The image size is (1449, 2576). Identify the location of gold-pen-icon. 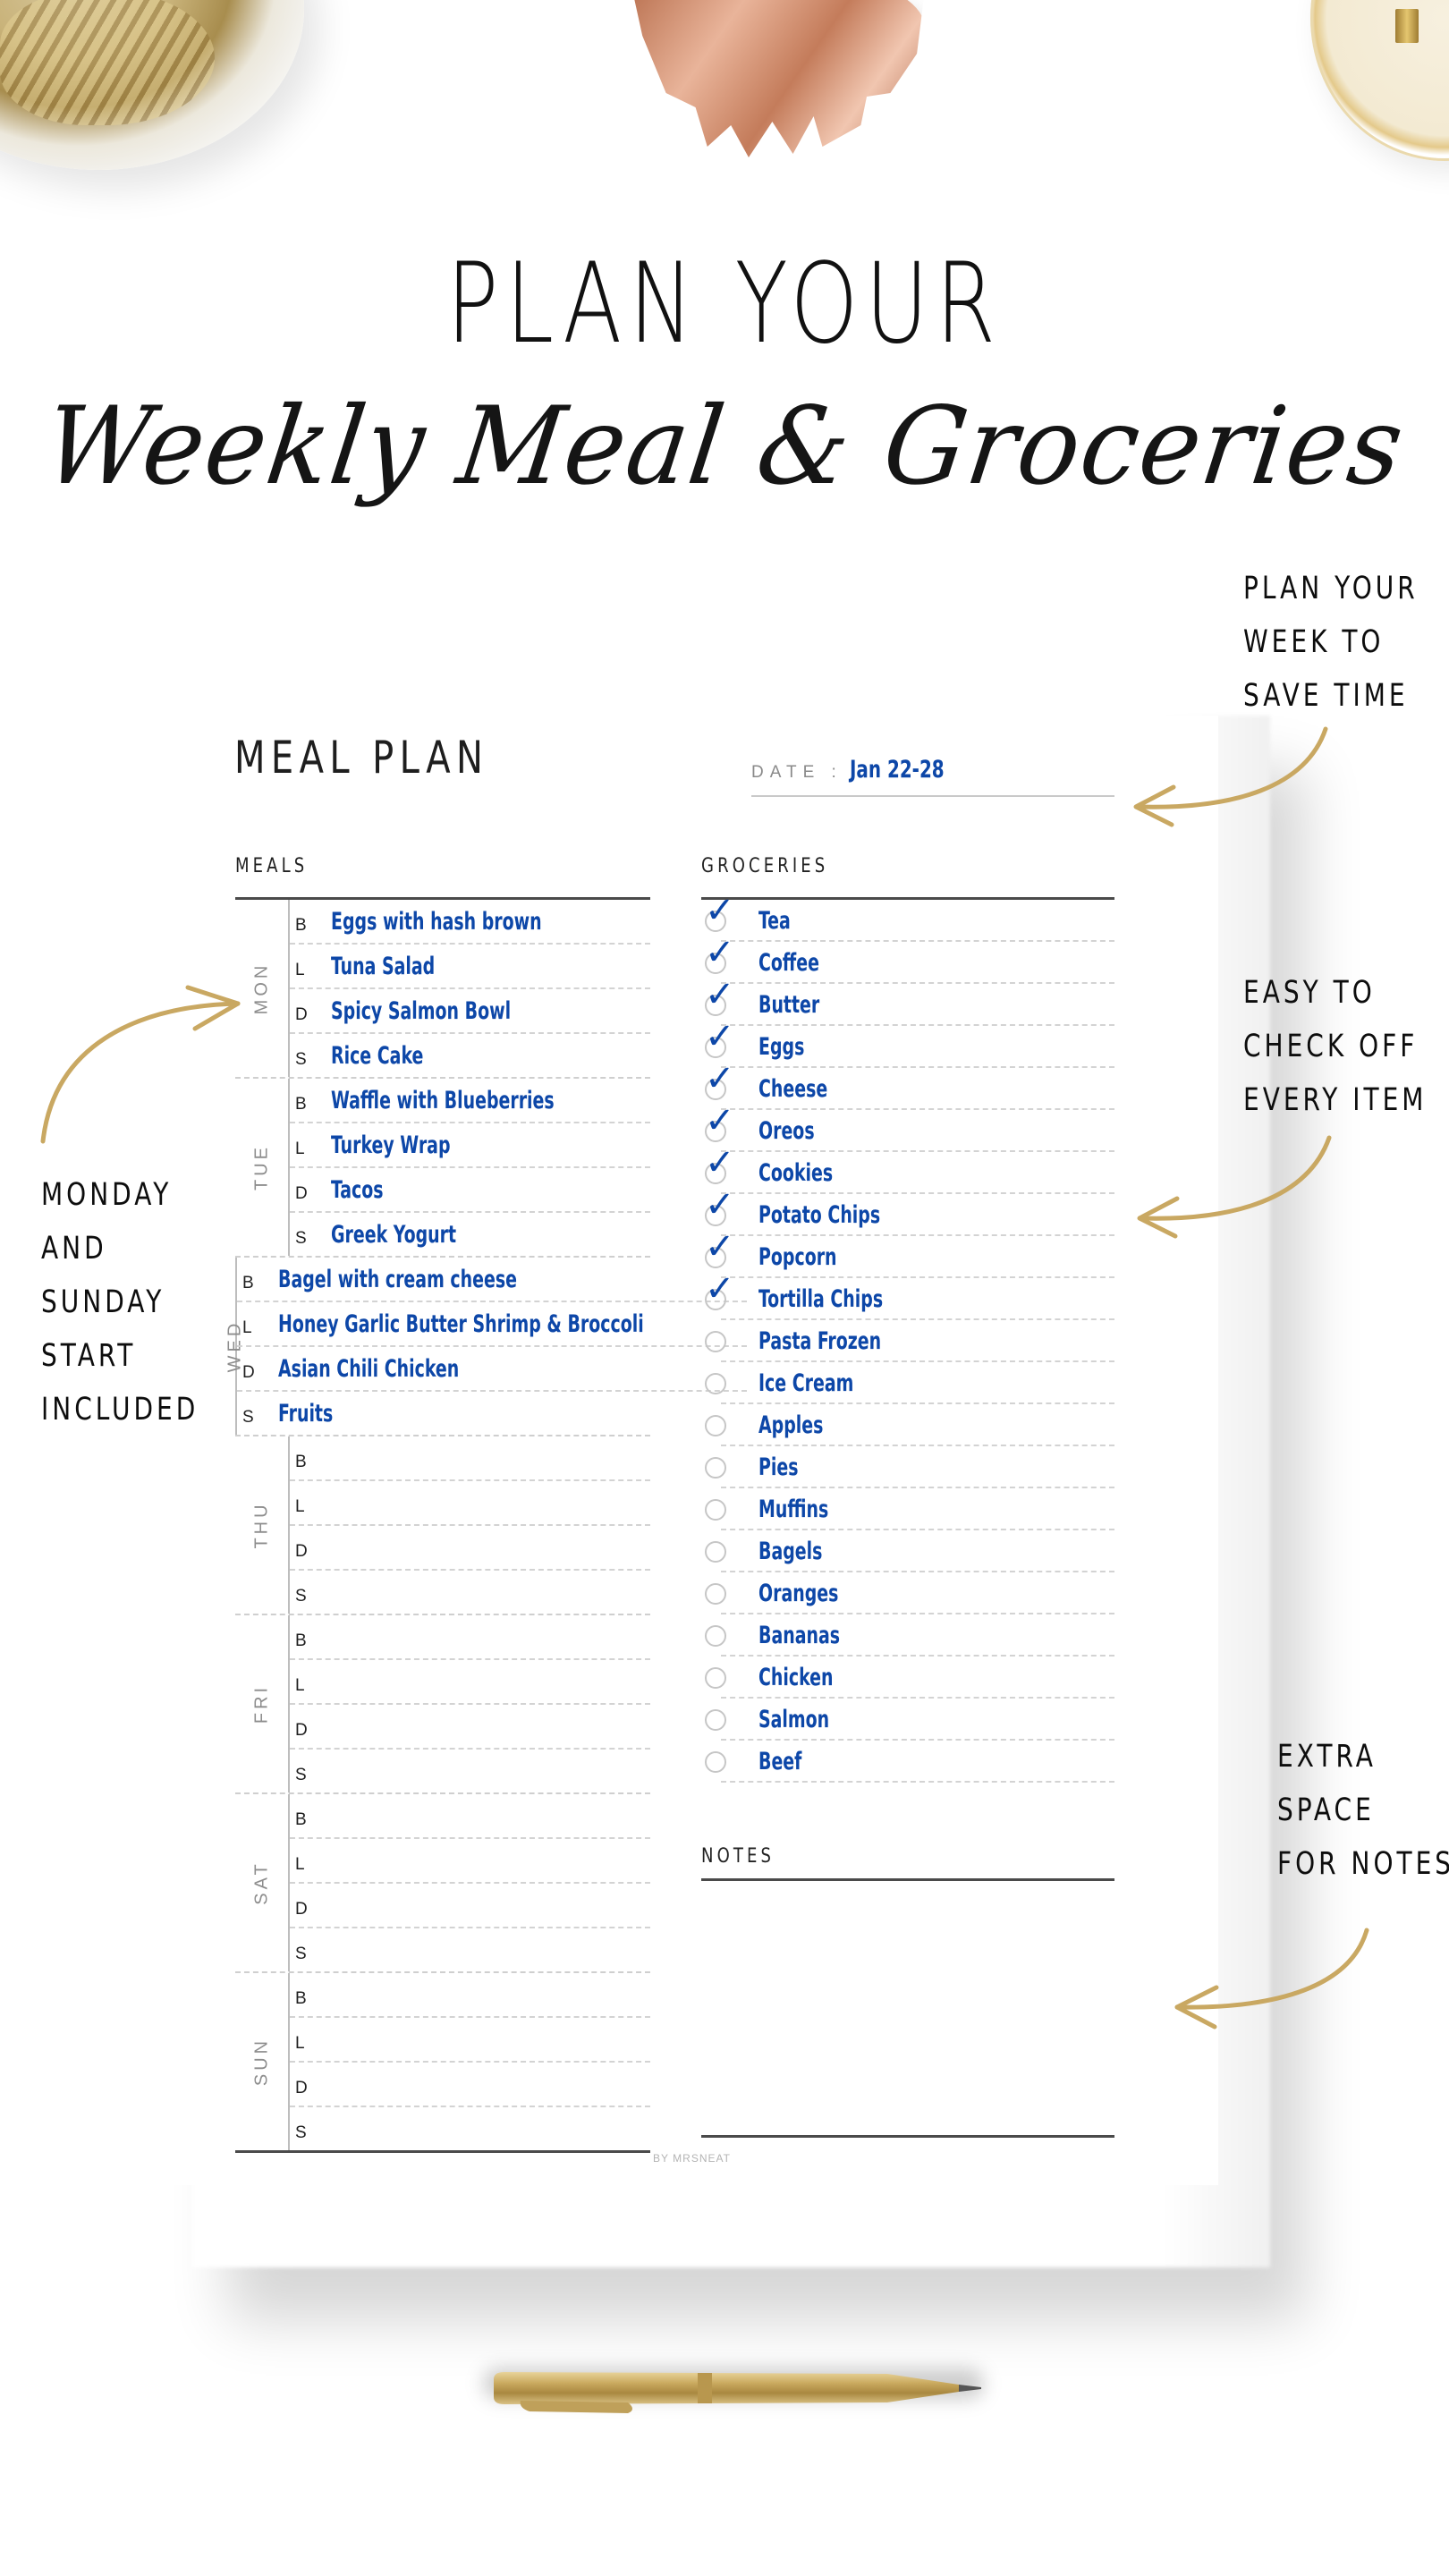
(737, 2392).